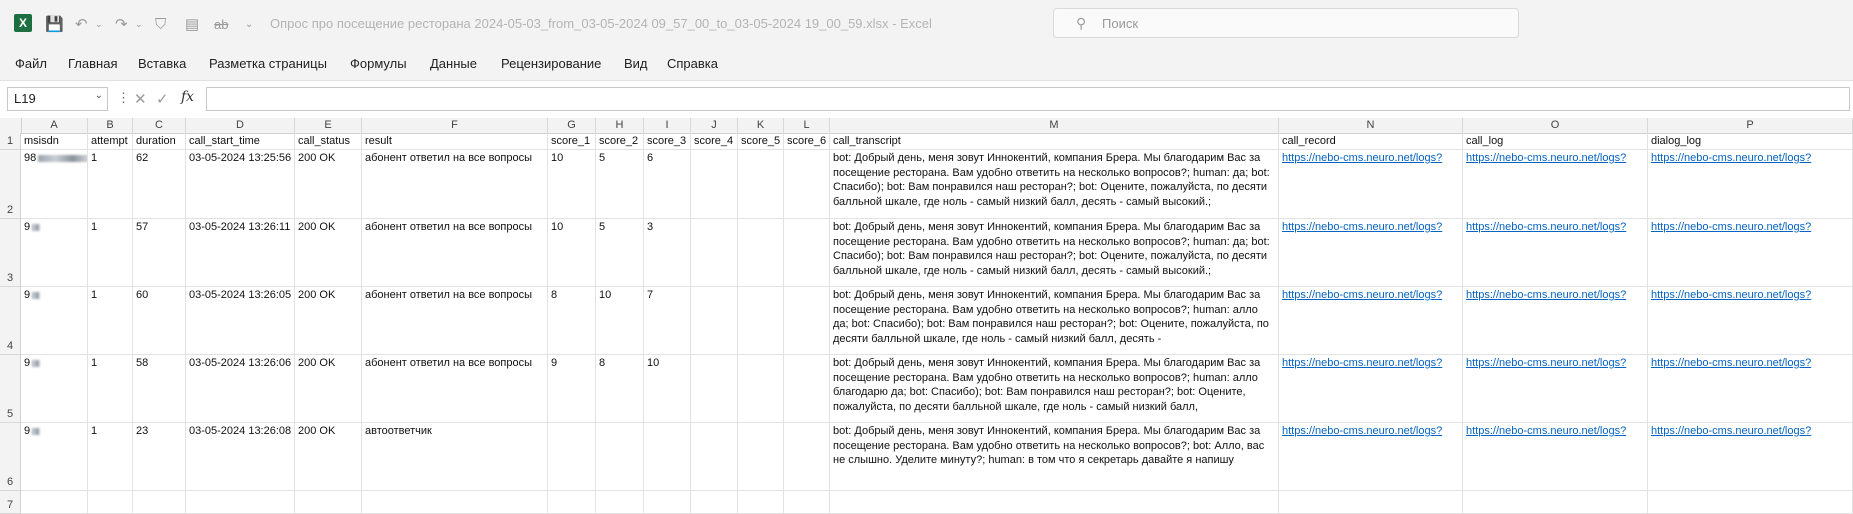  I want to click on column-header-D: D, so click(240, 125).